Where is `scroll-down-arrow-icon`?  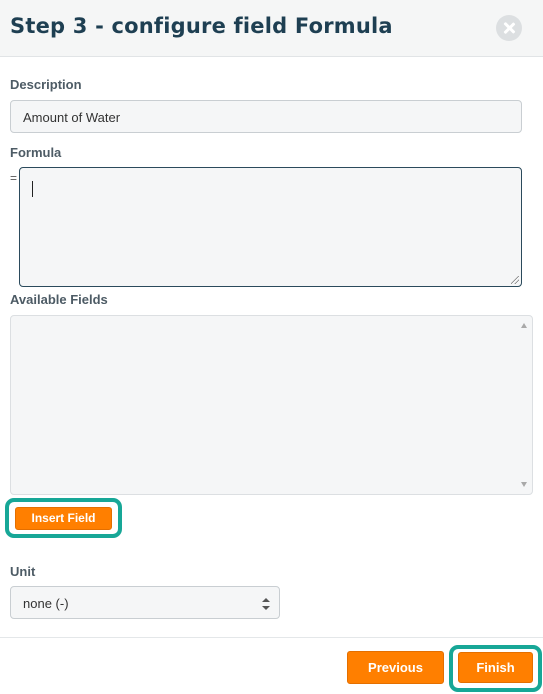 scroll-down-arrow-icon is located at coordinates (524, 484).